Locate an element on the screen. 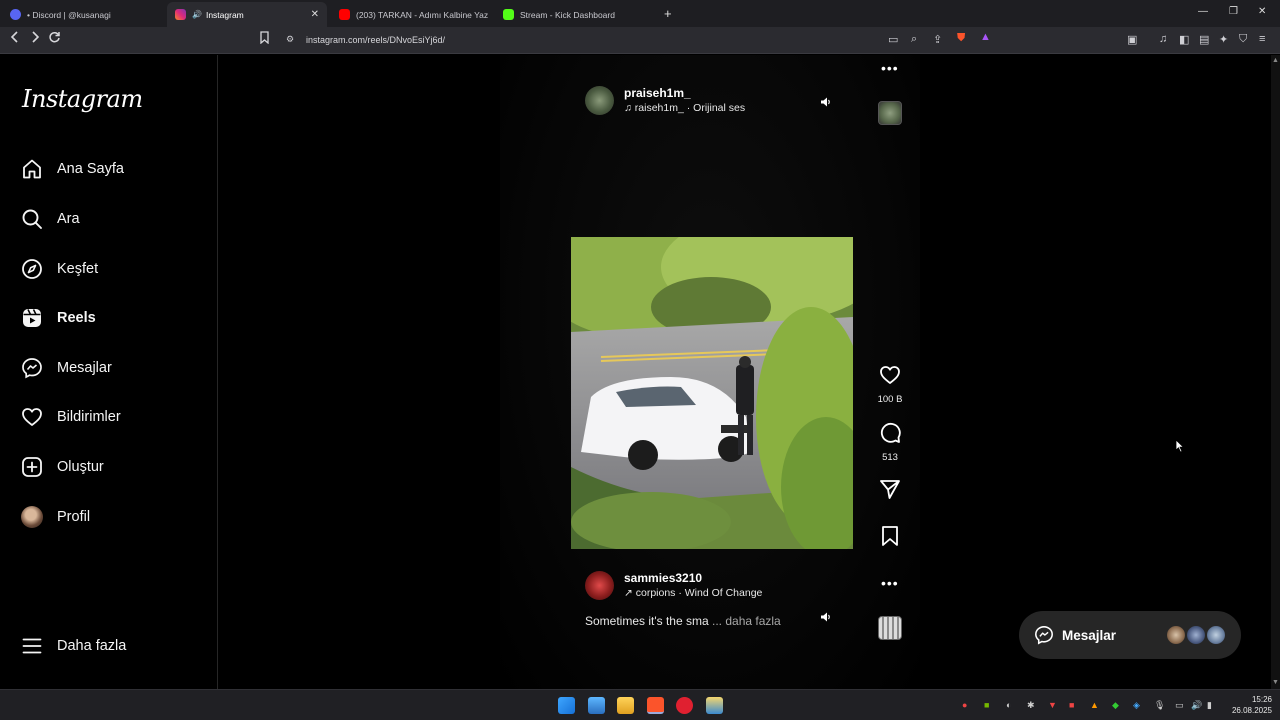 The image size is (1280, 720). brave-shields-icon: ⛊ is located at coordinates (961, 38).